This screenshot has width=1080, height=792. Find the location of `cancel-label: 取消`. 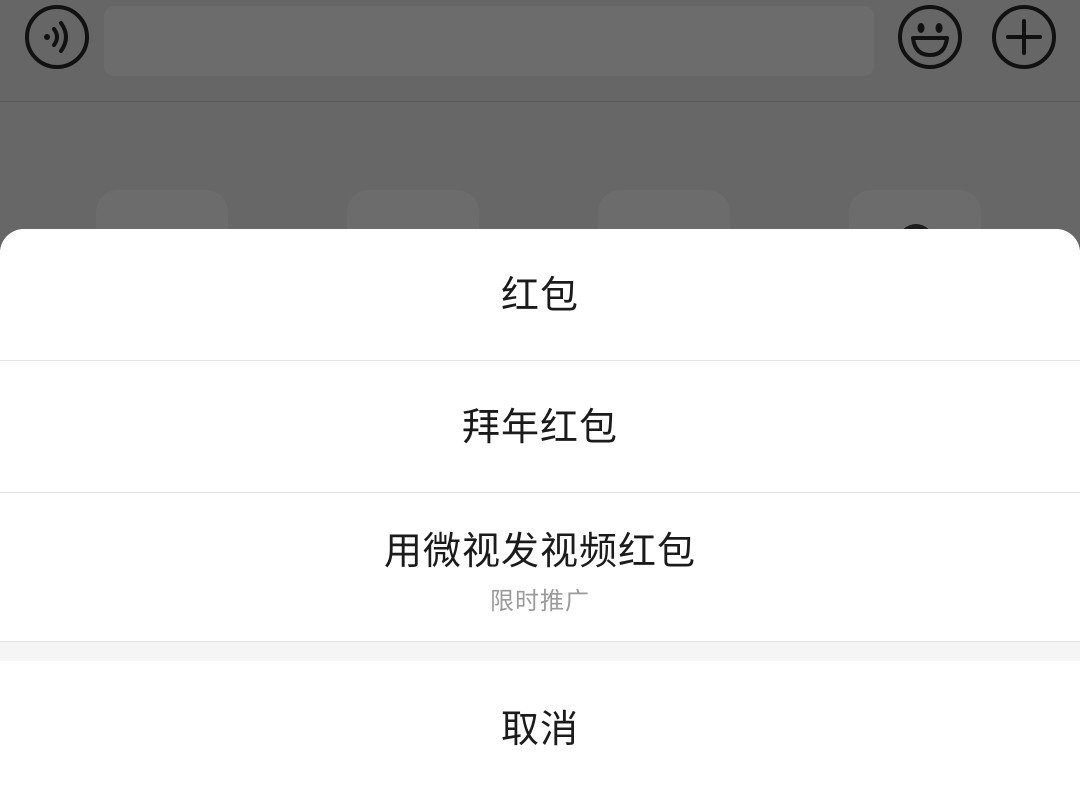

cancel-label: 取消 is located at coordinates (539, 729).